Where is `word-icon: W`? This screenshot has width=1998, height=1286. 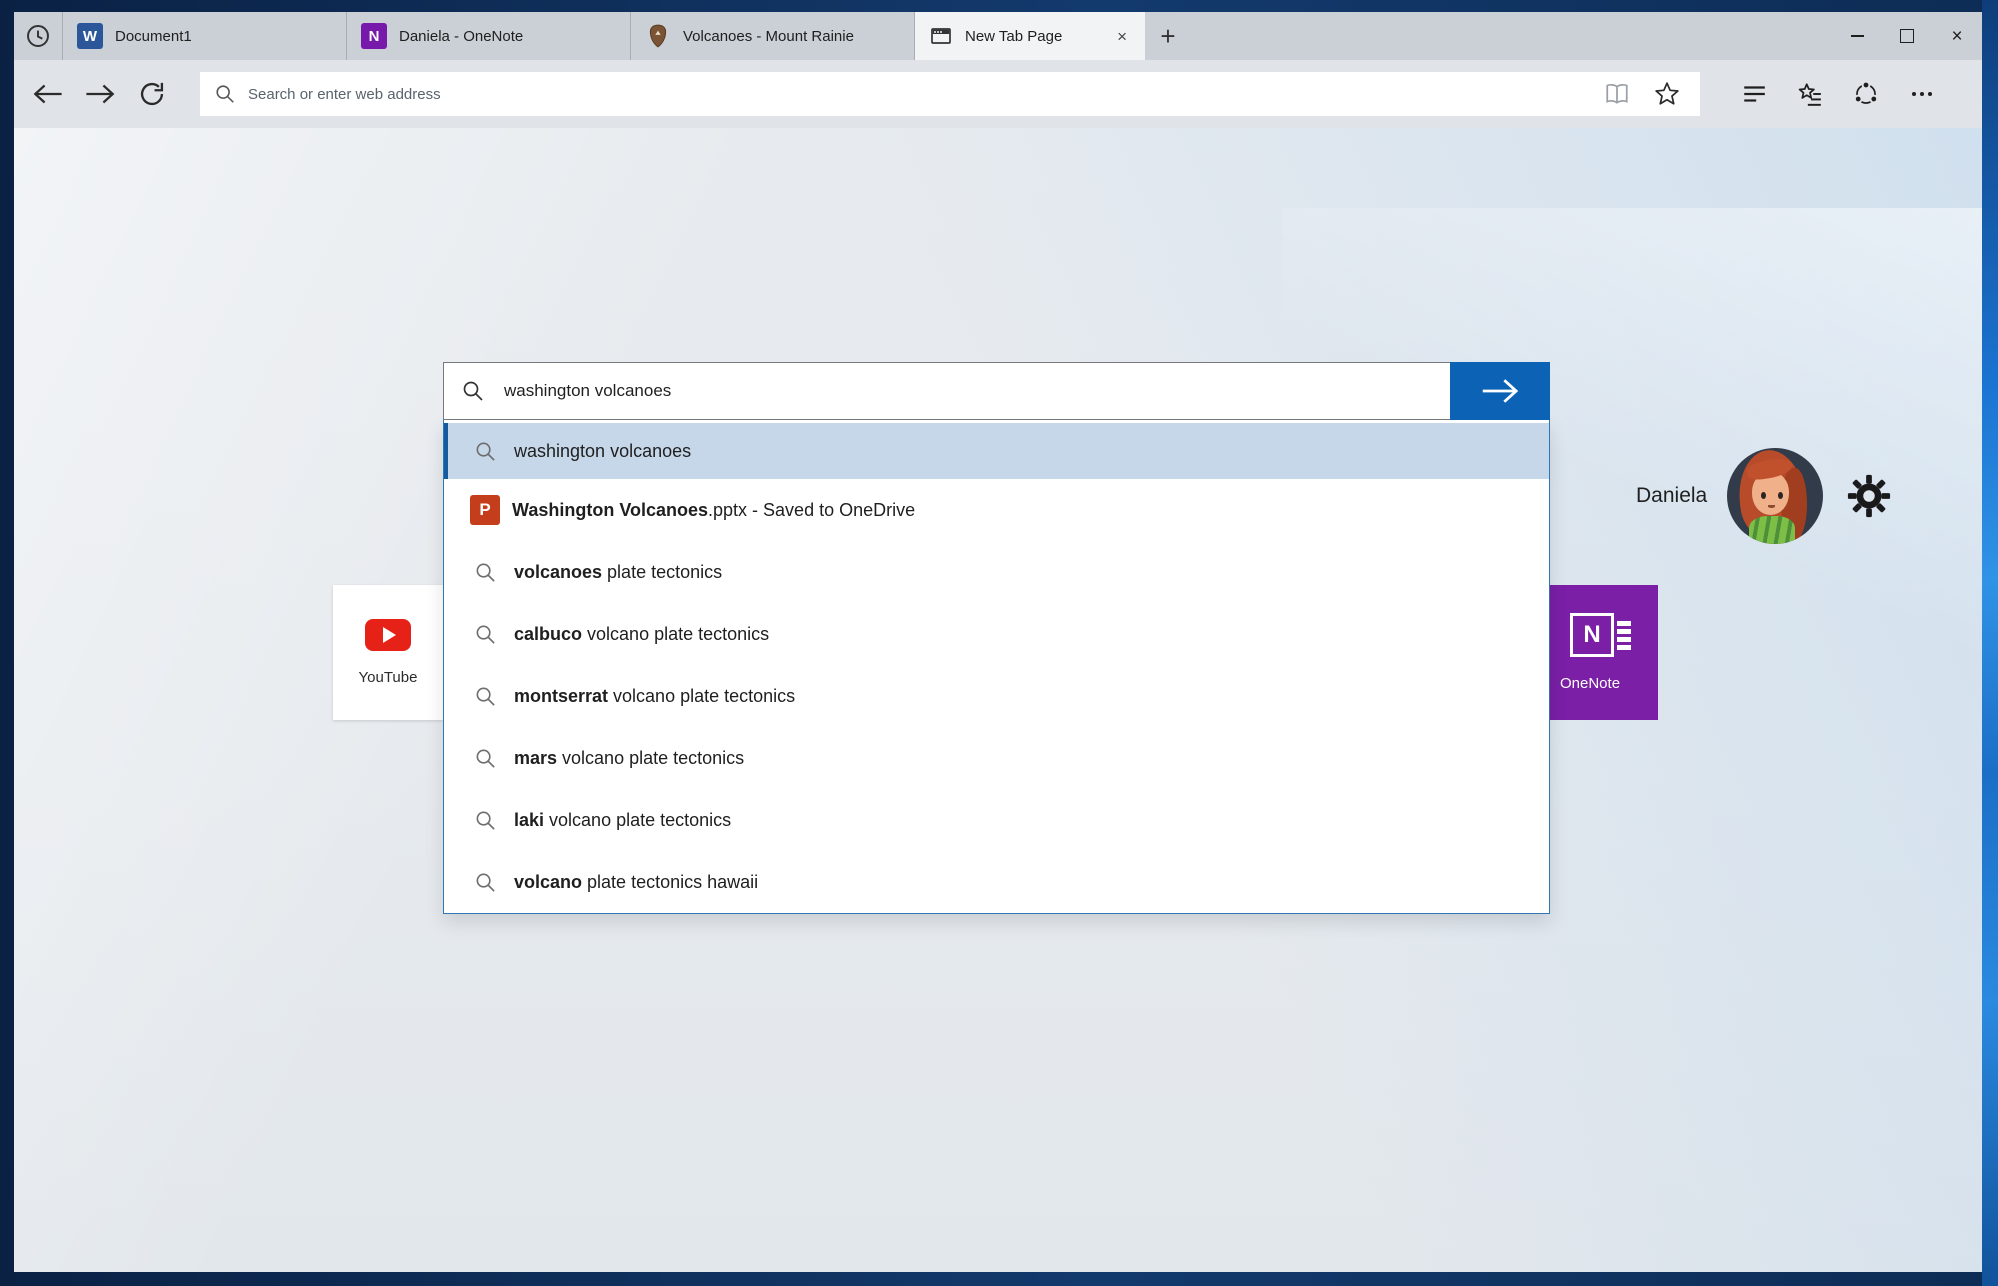 word-icon: W is located at coordinates (90, 36).